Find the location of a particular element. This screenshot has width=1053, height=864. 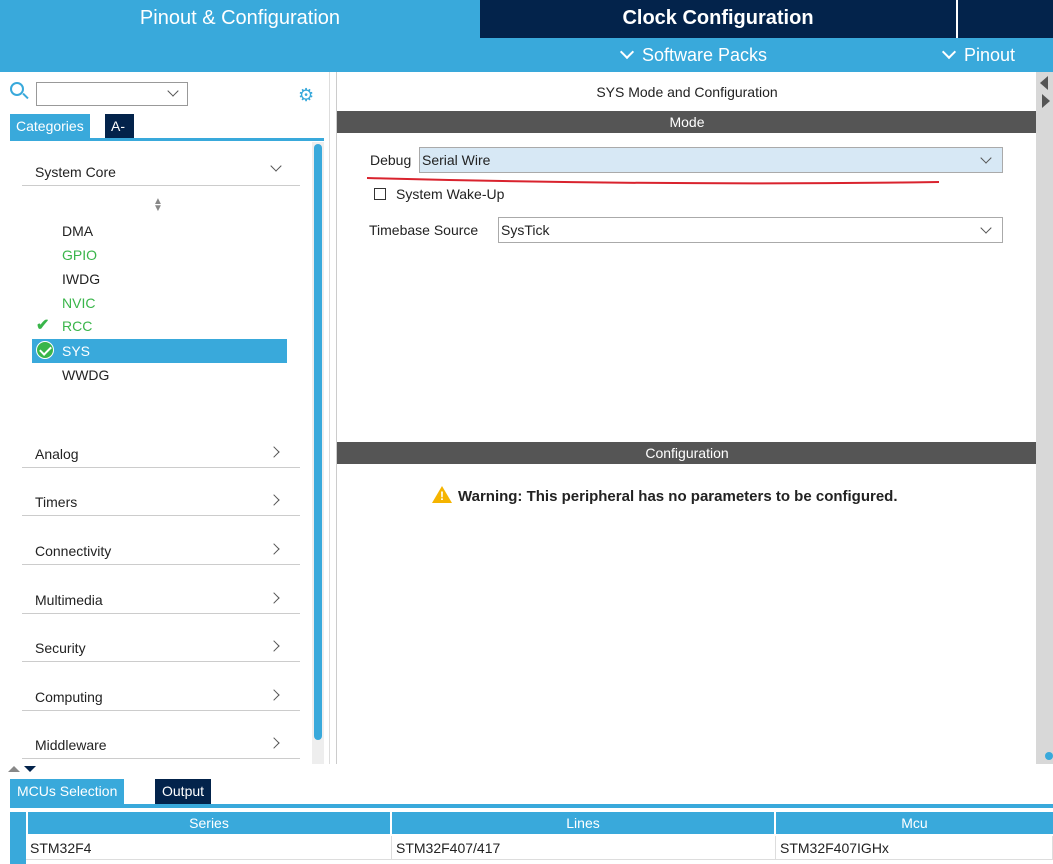

category-label: Connectivity is located at coordinates (73, 551).